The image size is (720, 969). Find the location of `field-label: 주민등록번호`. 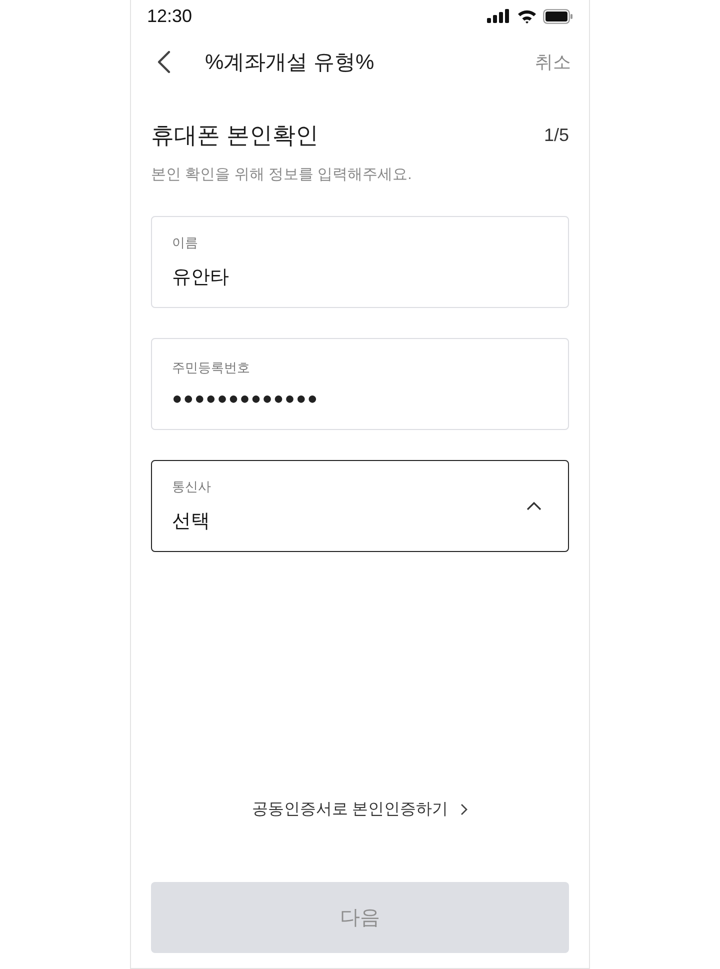

field-label: 주민등록번호 is located at coordinates (211, 368).